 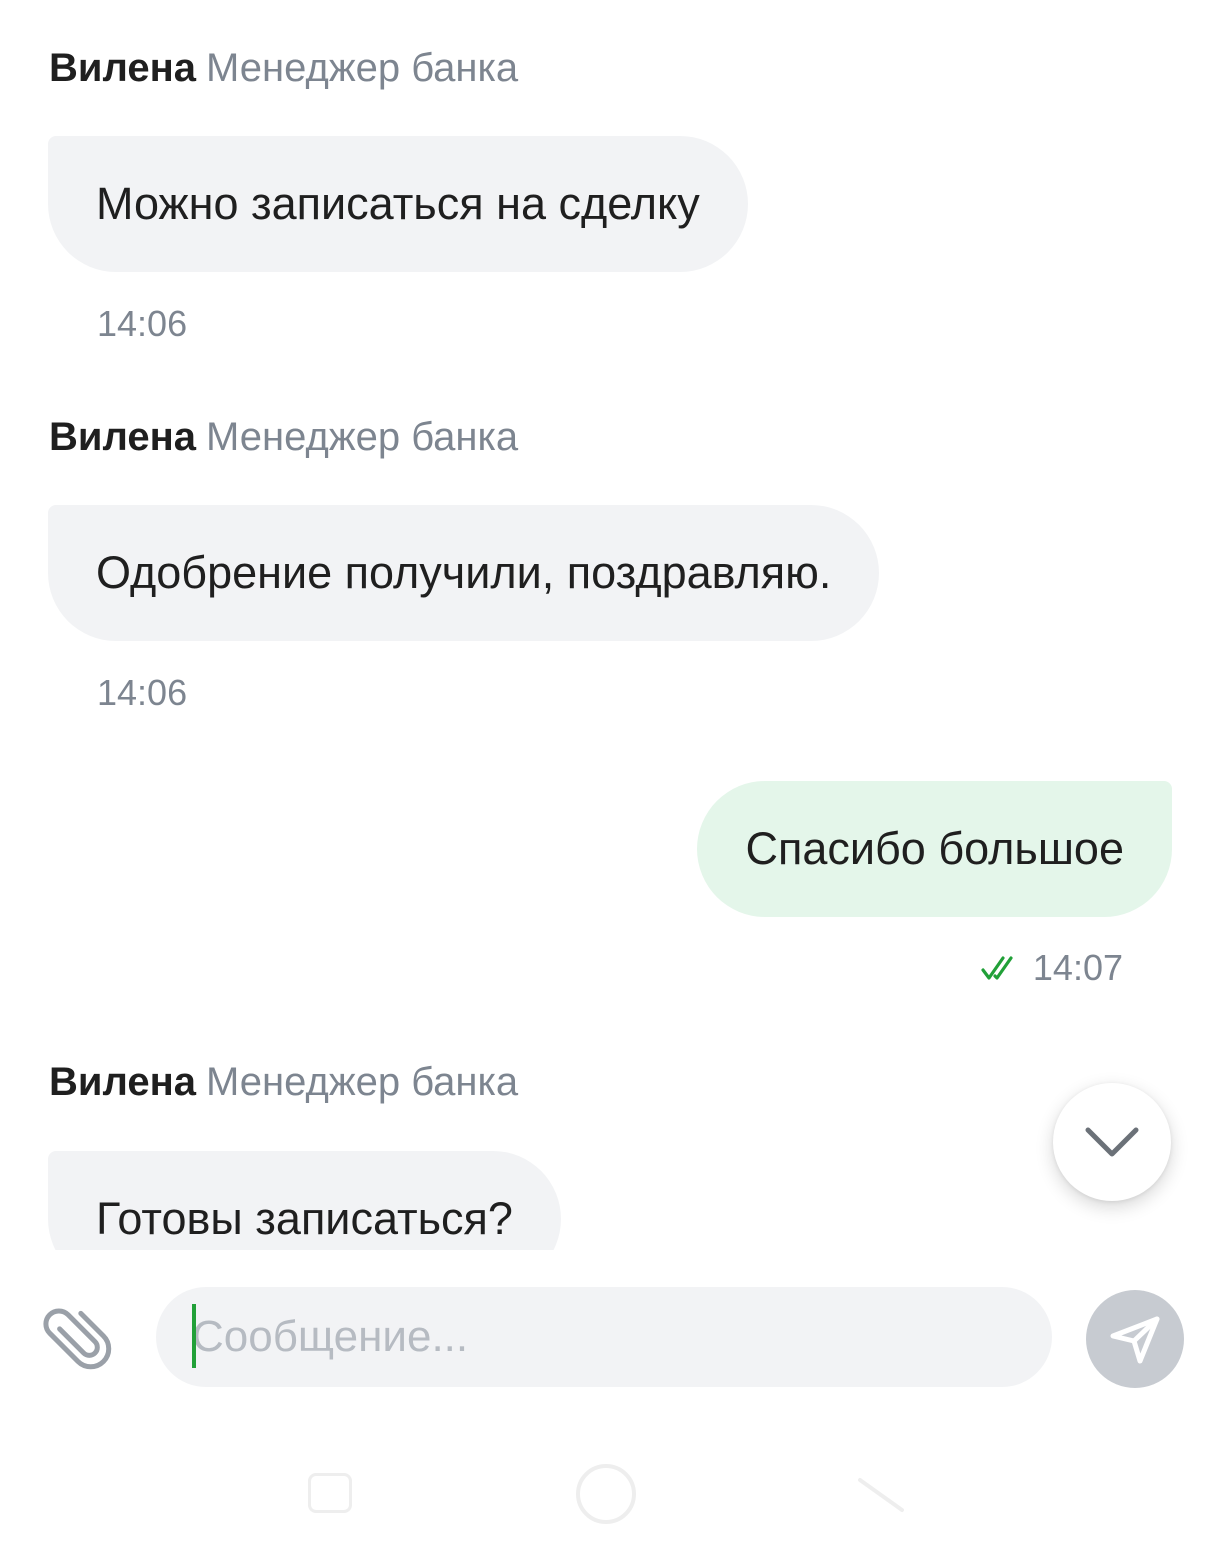 I want to click on recent-apps-button, so click(x=330, y=1493).